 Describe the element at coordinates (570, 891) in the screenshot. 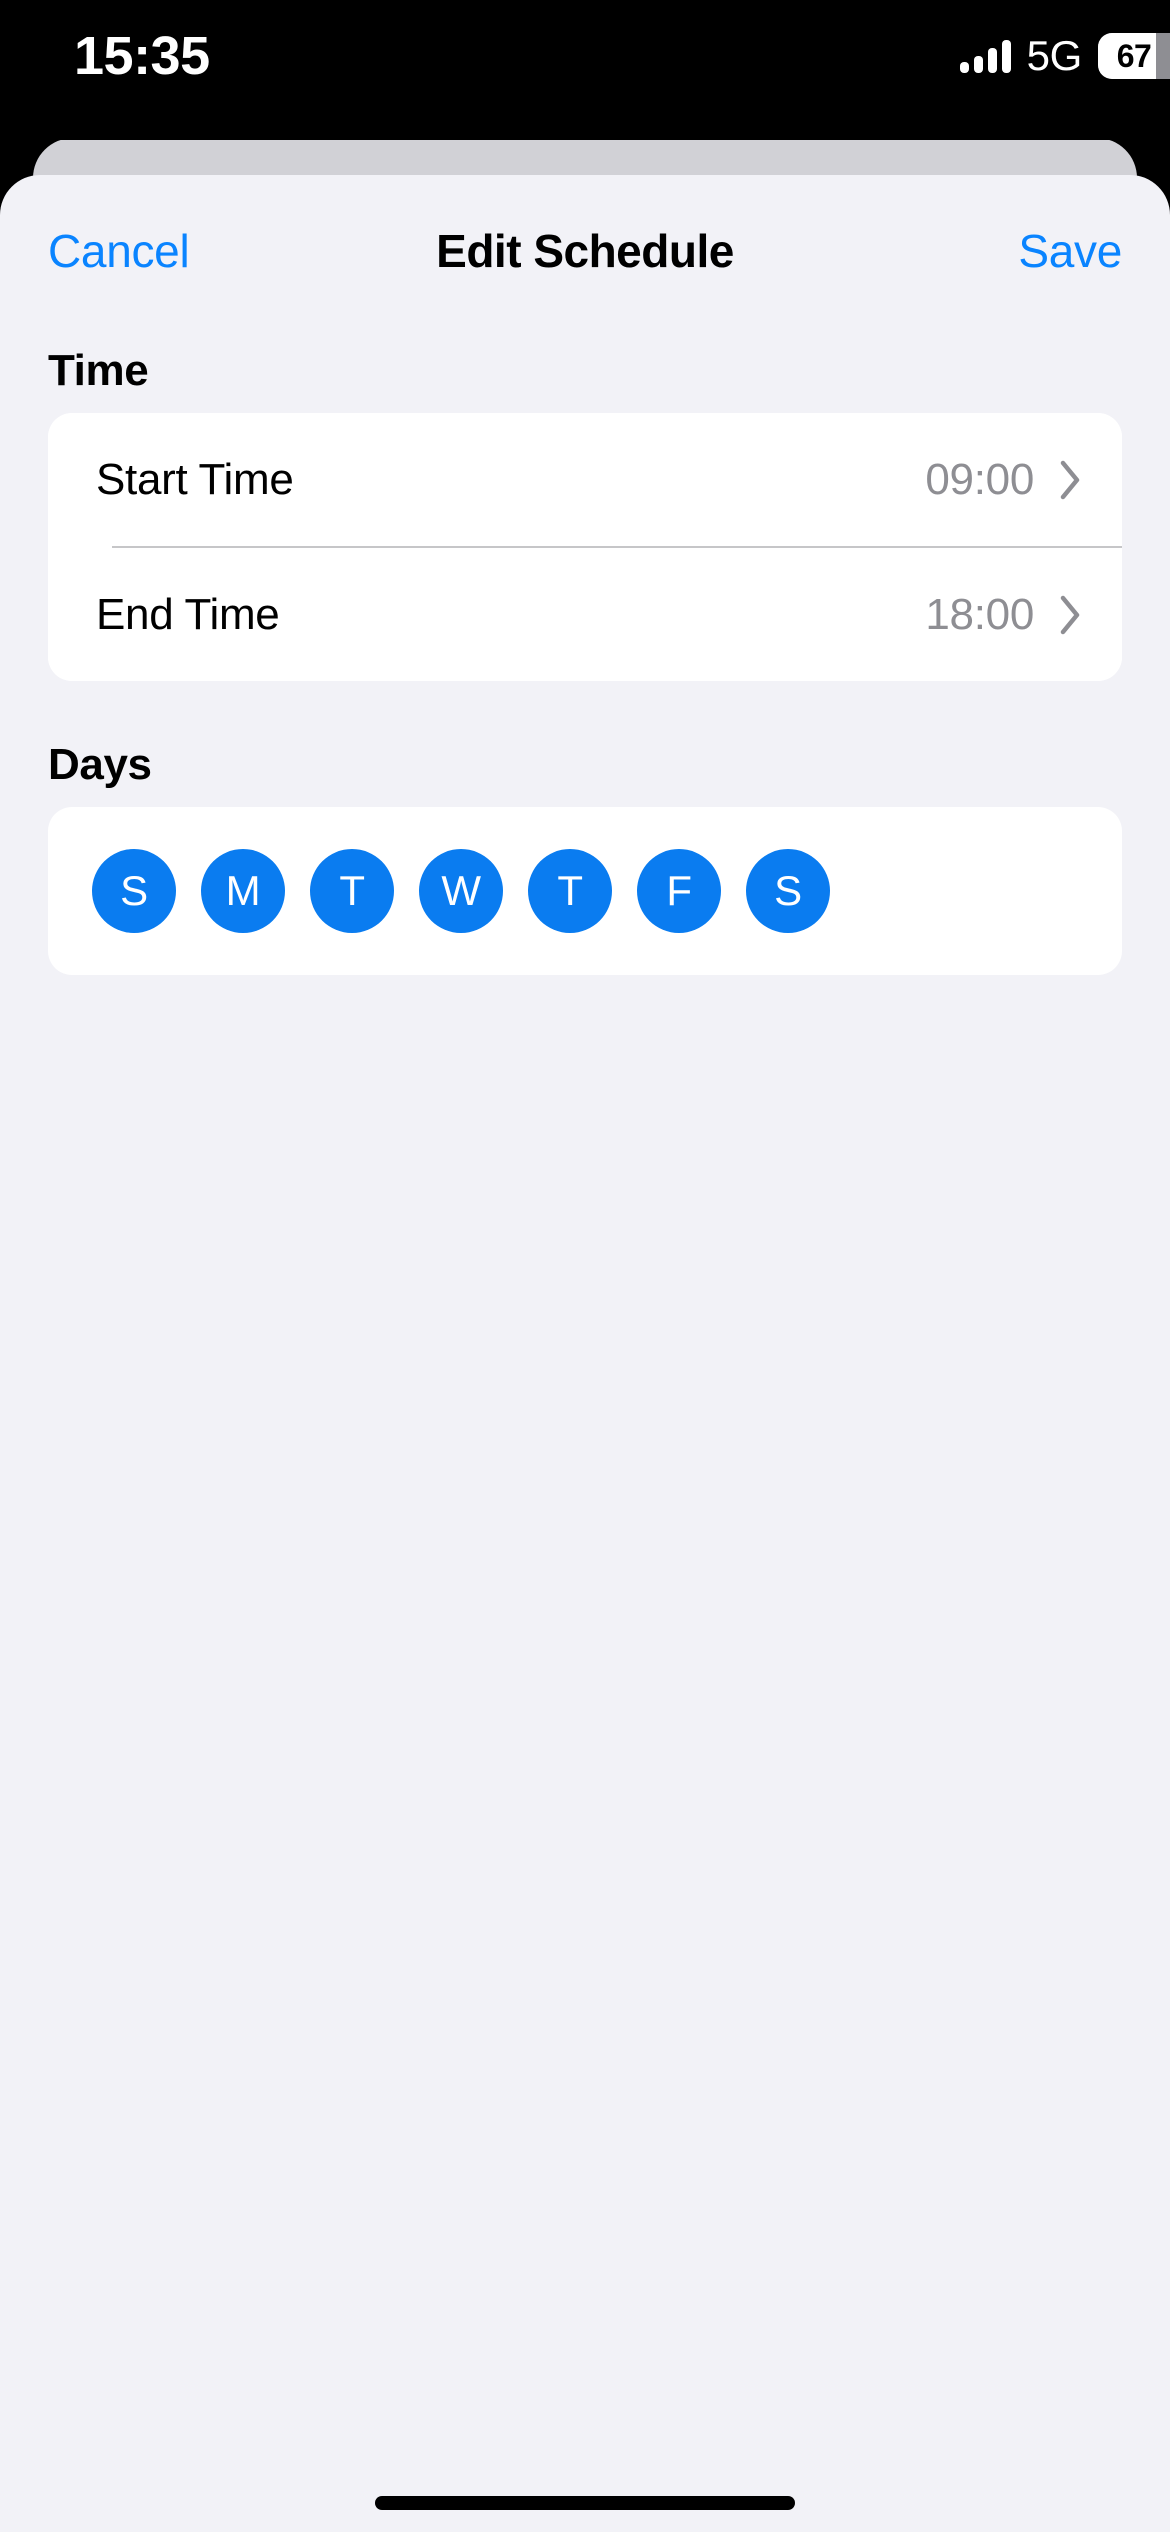

I see `day-toggle-thursday: T` at that location.